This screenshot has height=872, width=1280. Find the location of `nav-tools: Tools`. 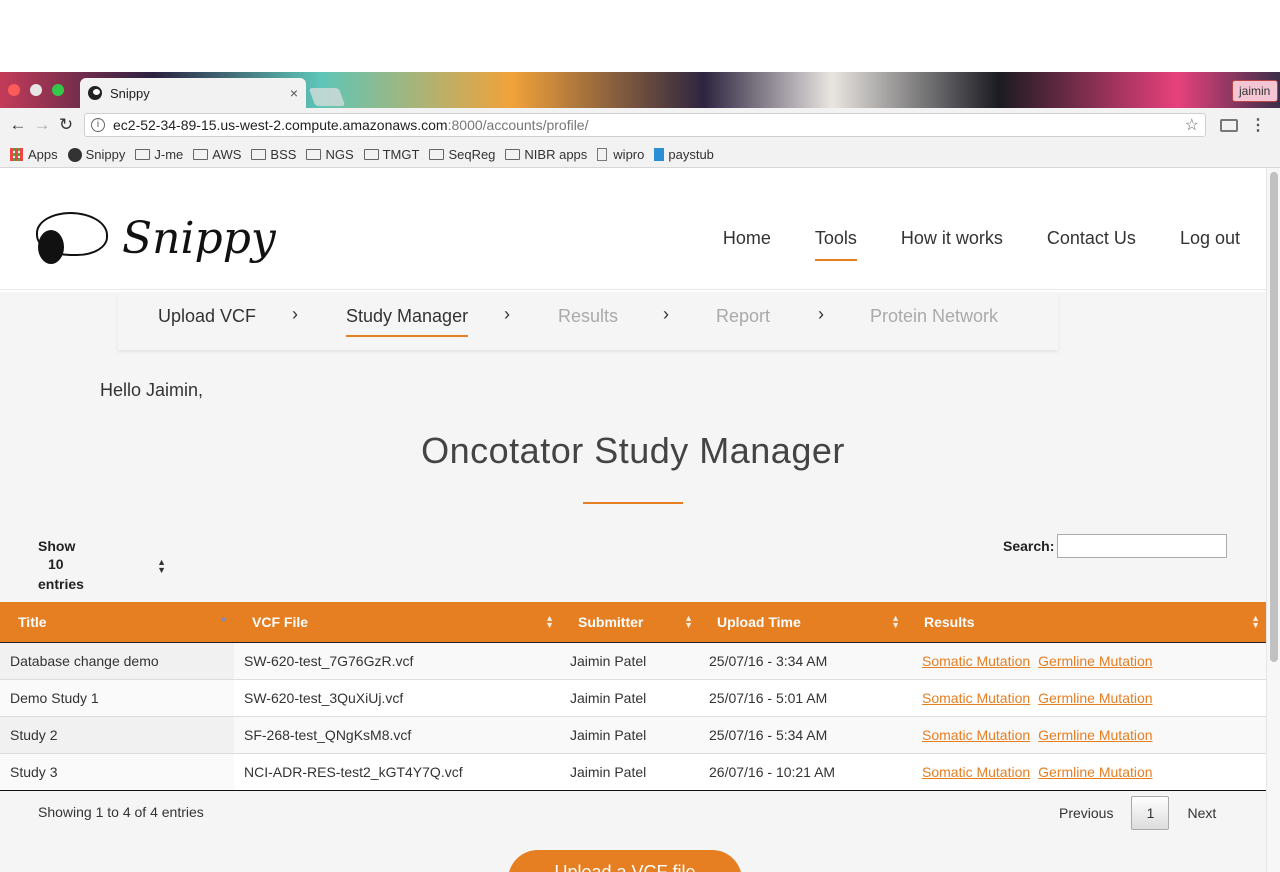

nav-tools: Tools is located at coordinates (835, 244).